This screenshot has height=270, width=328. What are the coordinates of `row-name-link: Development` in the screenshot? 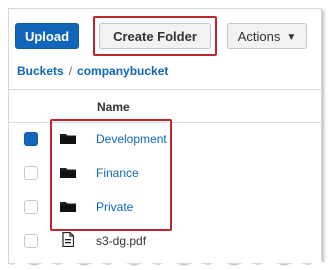 It's located at (131, 139).